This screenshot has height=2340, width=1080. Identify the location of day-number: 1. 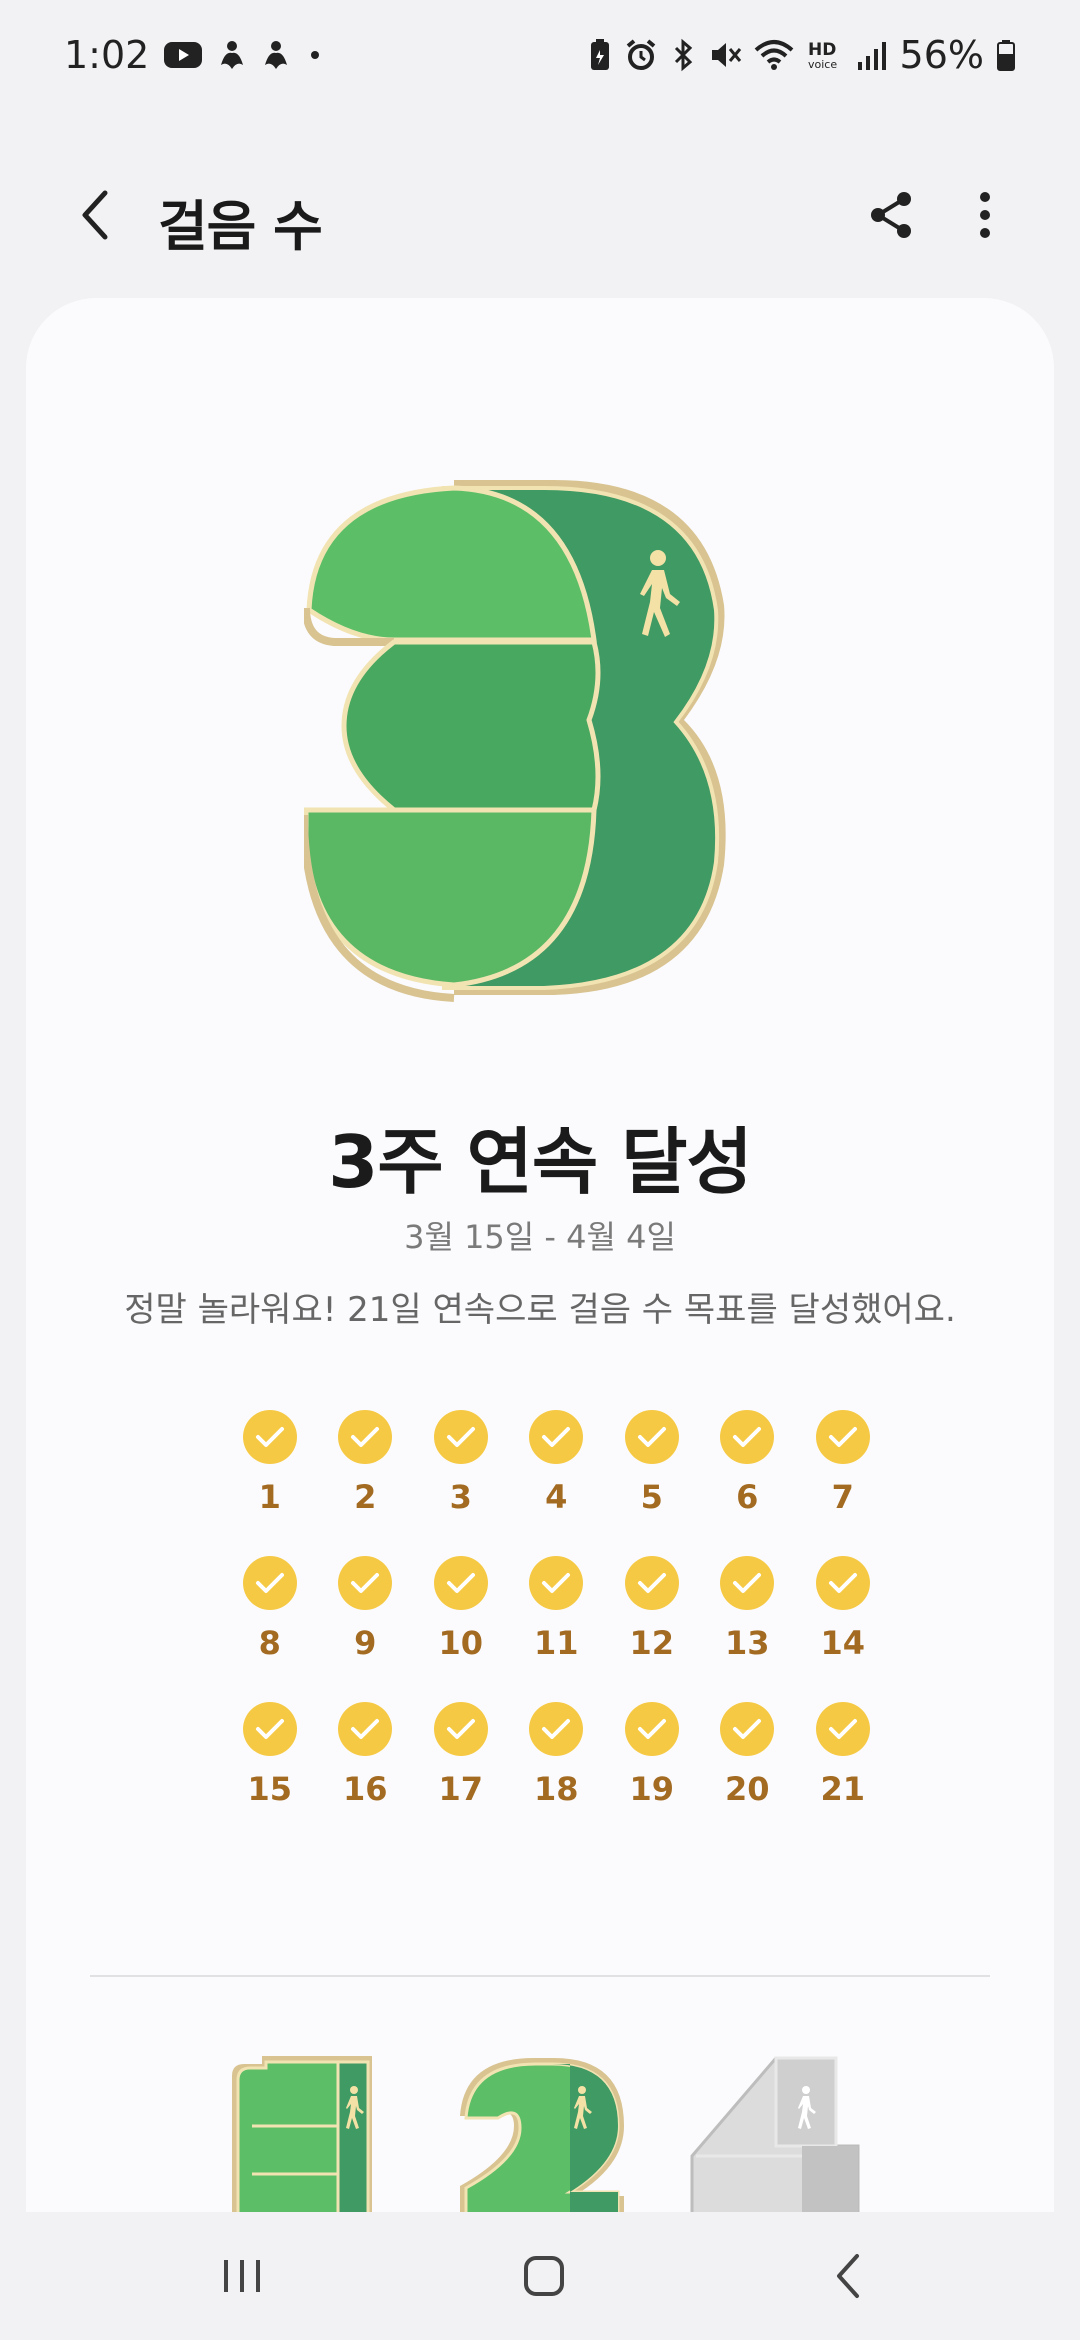
(269, 1497).